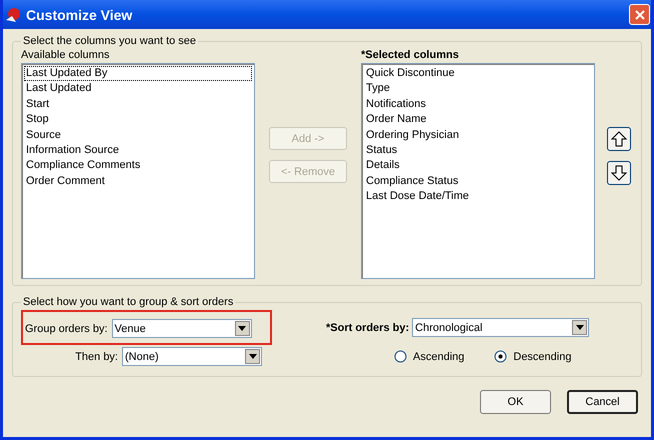 This screenshot has height=440, width=654. I want to click on list-item: Stop, so click(138, 120).